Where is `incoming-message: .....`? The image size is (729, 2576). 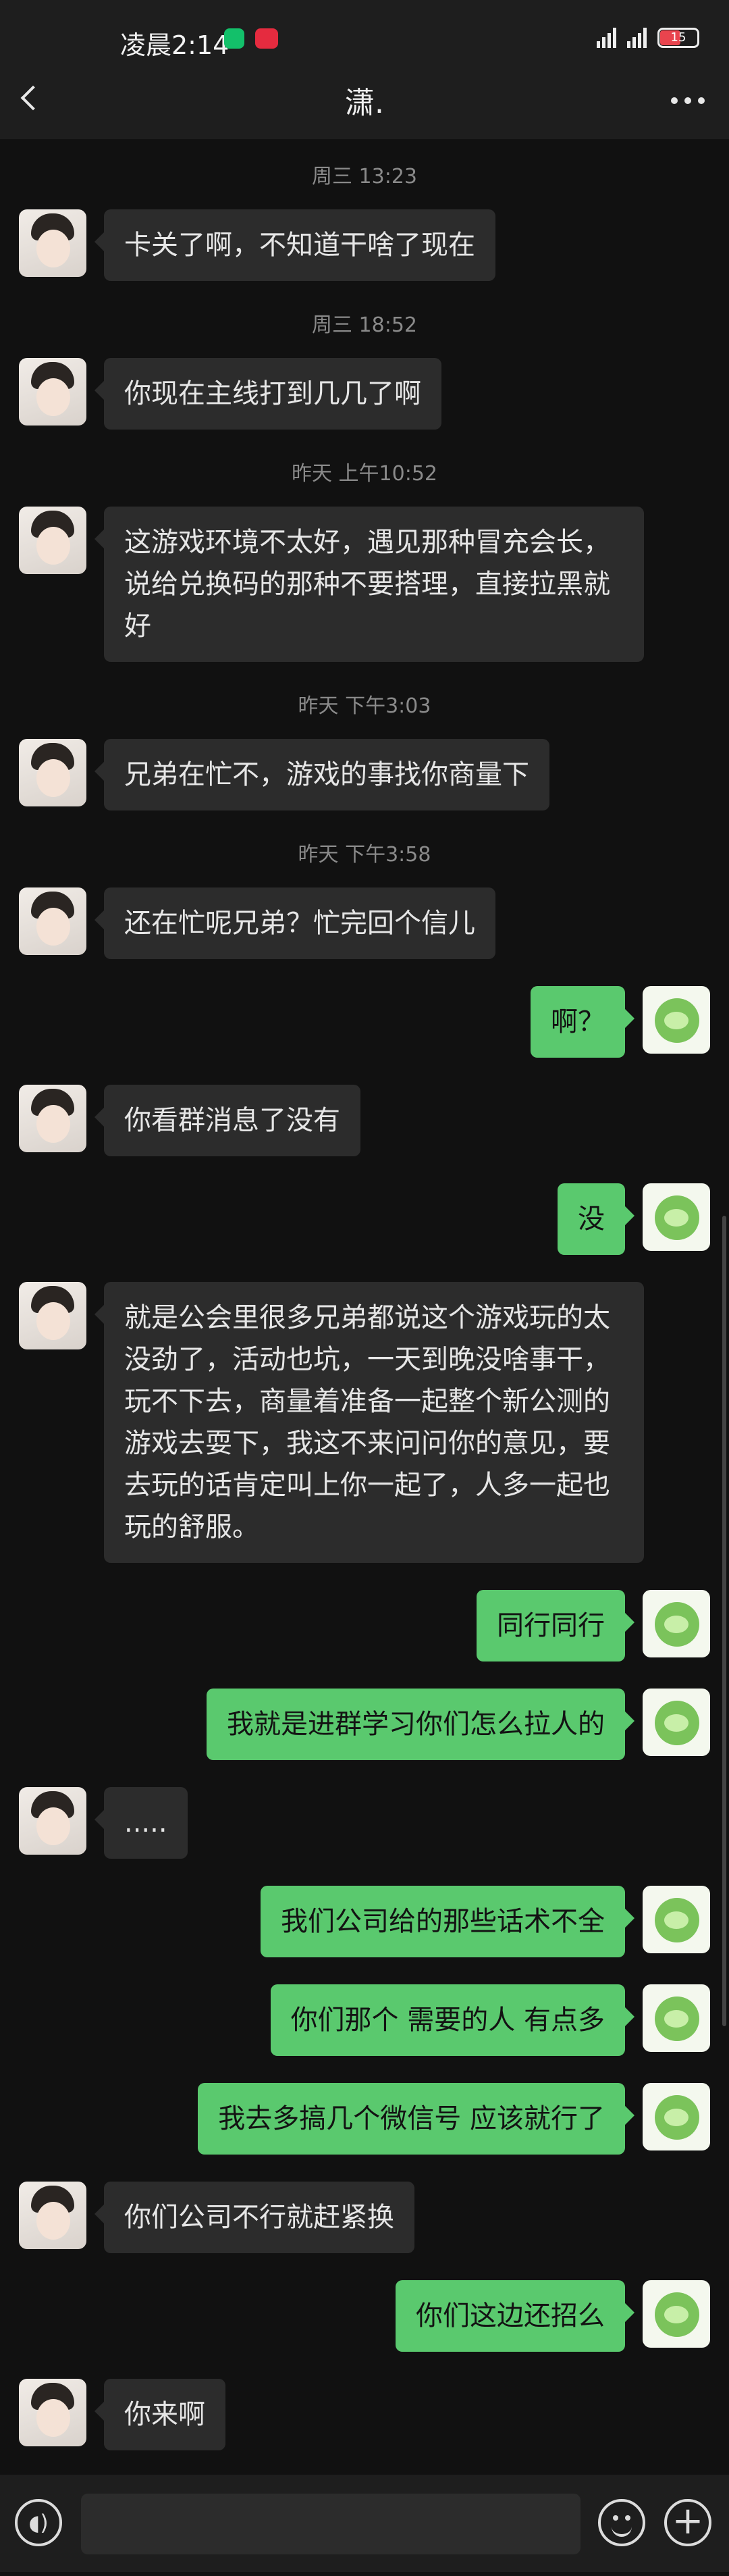
incoming-message: ..... is located at coordinates (364, 1823).